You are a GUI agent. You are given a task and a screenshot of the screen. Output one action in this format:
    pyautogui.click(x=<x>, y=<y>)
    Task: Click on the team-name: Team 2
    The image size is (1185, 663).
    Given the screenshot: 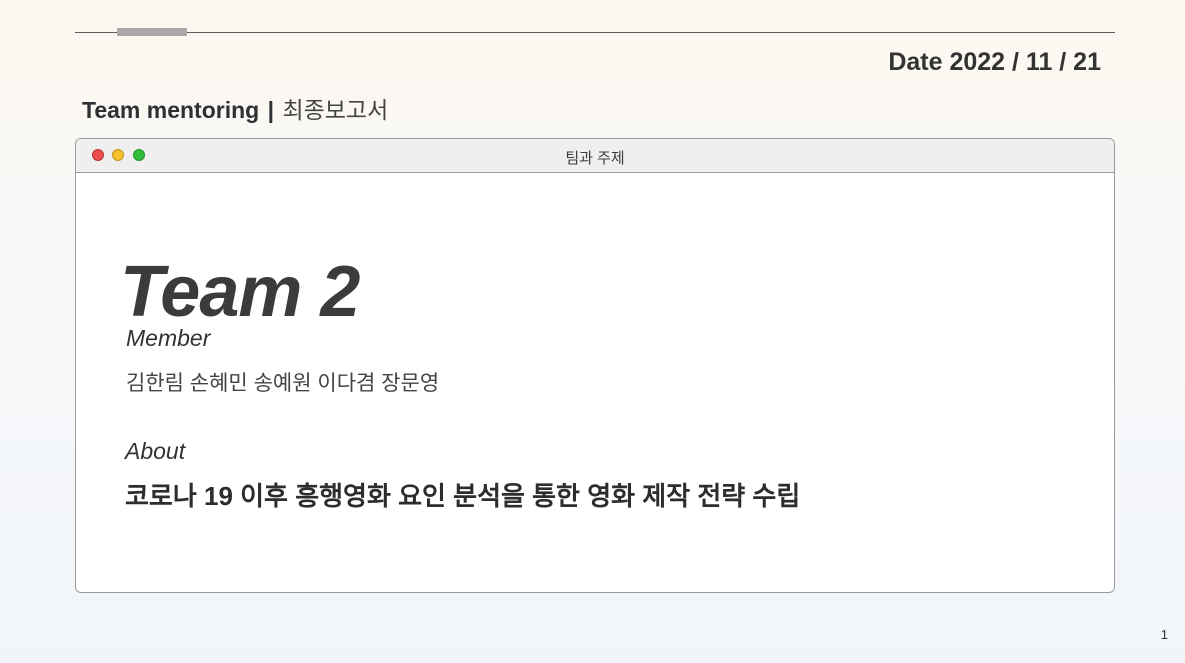 What is the action you would take?
    pyautogui.click(x=240, y=292)
    